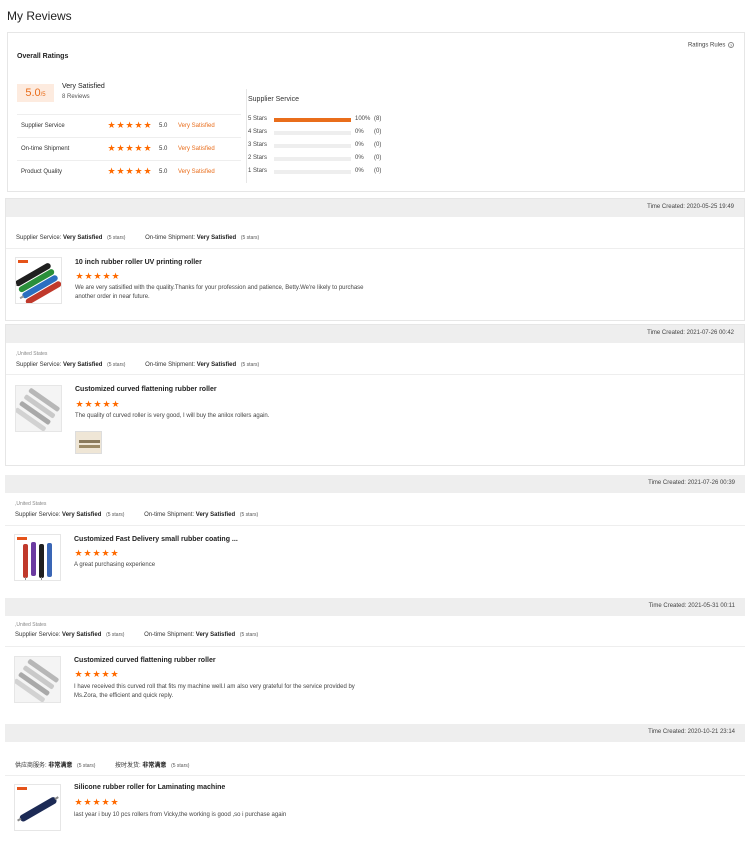  Describe the element at coordinates (39, 16) in the screenshot. I see `page-title: My Reviews` at that location.